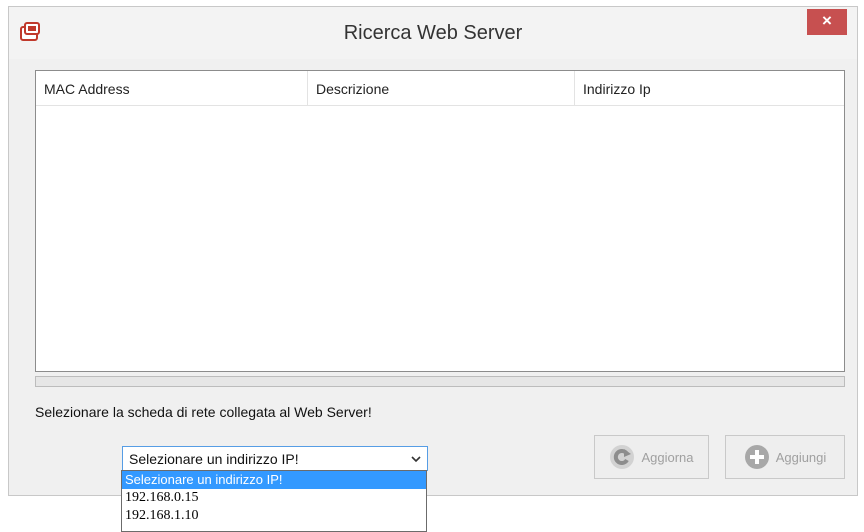 The height and width of the screenshot is (532, 864). Describe the element at coordinates (274, 516) in the screenshot. I see `dropdown-option: 192.168.1.10` at that location.